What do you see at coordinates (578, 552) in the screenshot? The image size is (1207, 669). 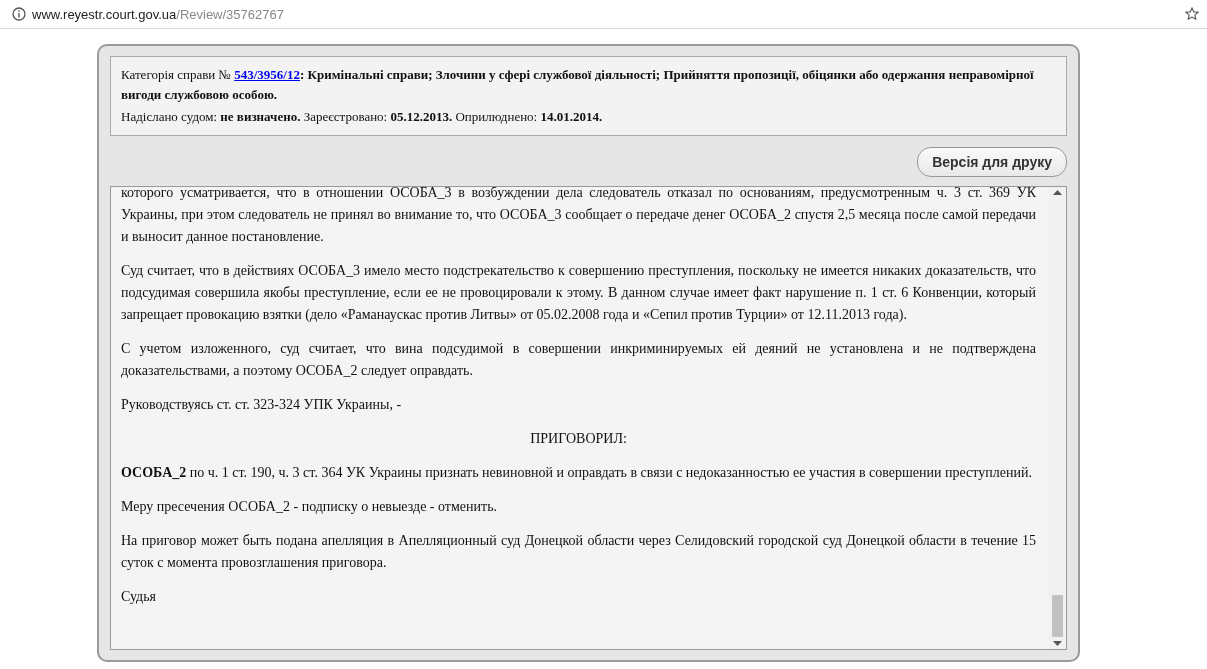 I see `paragraph: На приговор может быть подана апелляция в Апелляционный суд Донецкой области через Селидовский городской суд Донецкой области в течение 15 суток с момента провозглашения приговора.` at bounding box center [578, 552].